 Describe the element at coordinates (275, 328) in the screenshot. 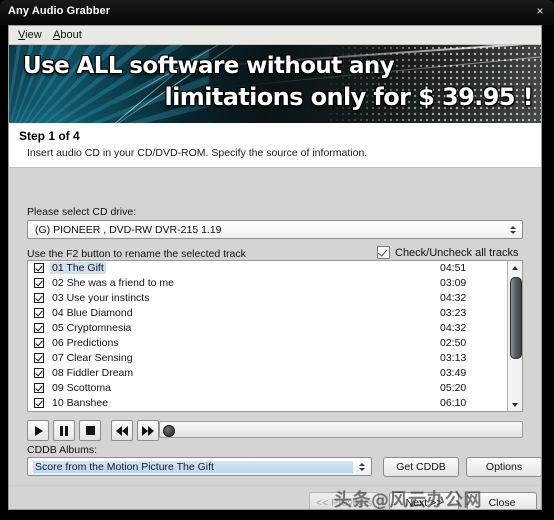

I see `track-row: 05 Cryptomnesia 04:32` at that location.